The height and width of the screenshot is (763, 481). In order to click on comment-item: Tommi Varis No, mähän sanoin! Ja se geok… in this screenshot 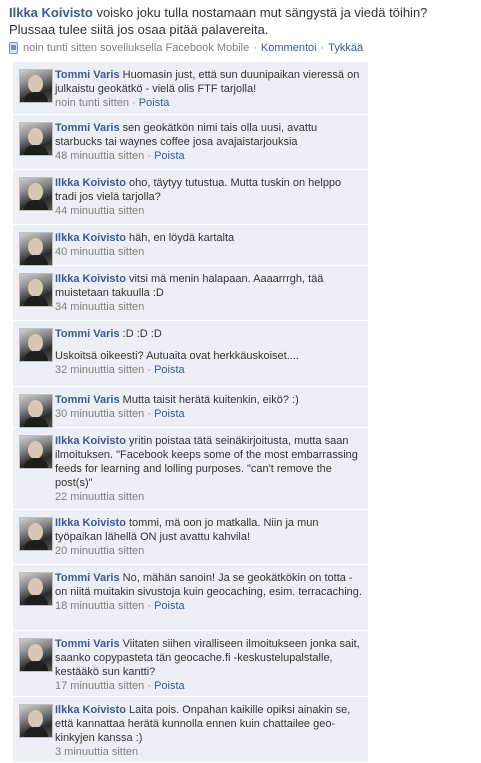, I will do `click(190, 598)`.